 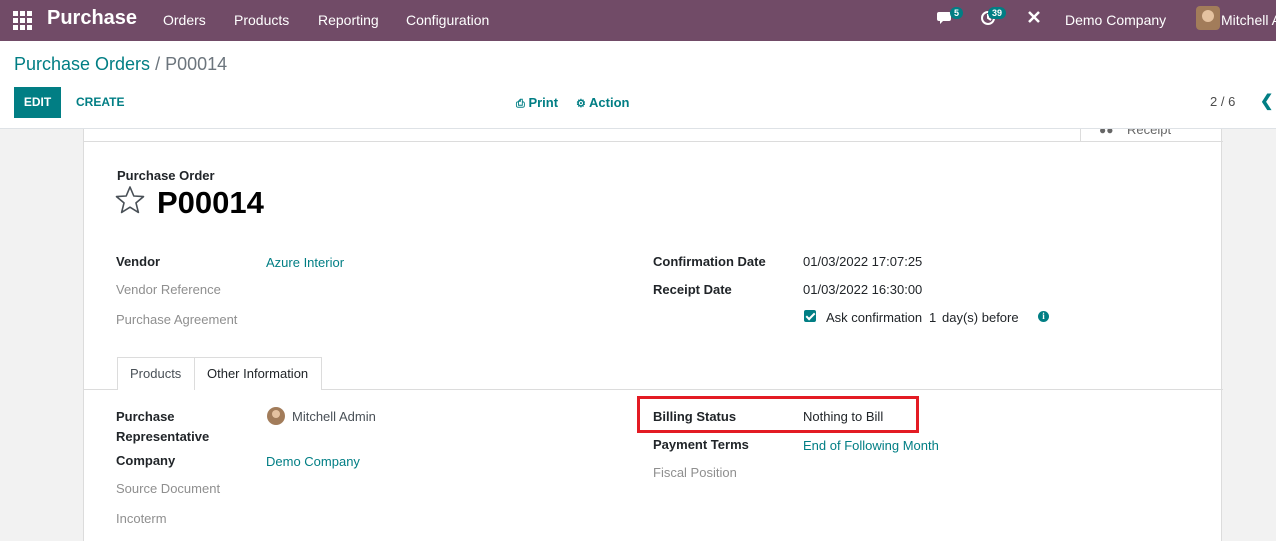 I want to click on breadcrumb: Purchase Orders / P00014, so click(x=120, y=64).